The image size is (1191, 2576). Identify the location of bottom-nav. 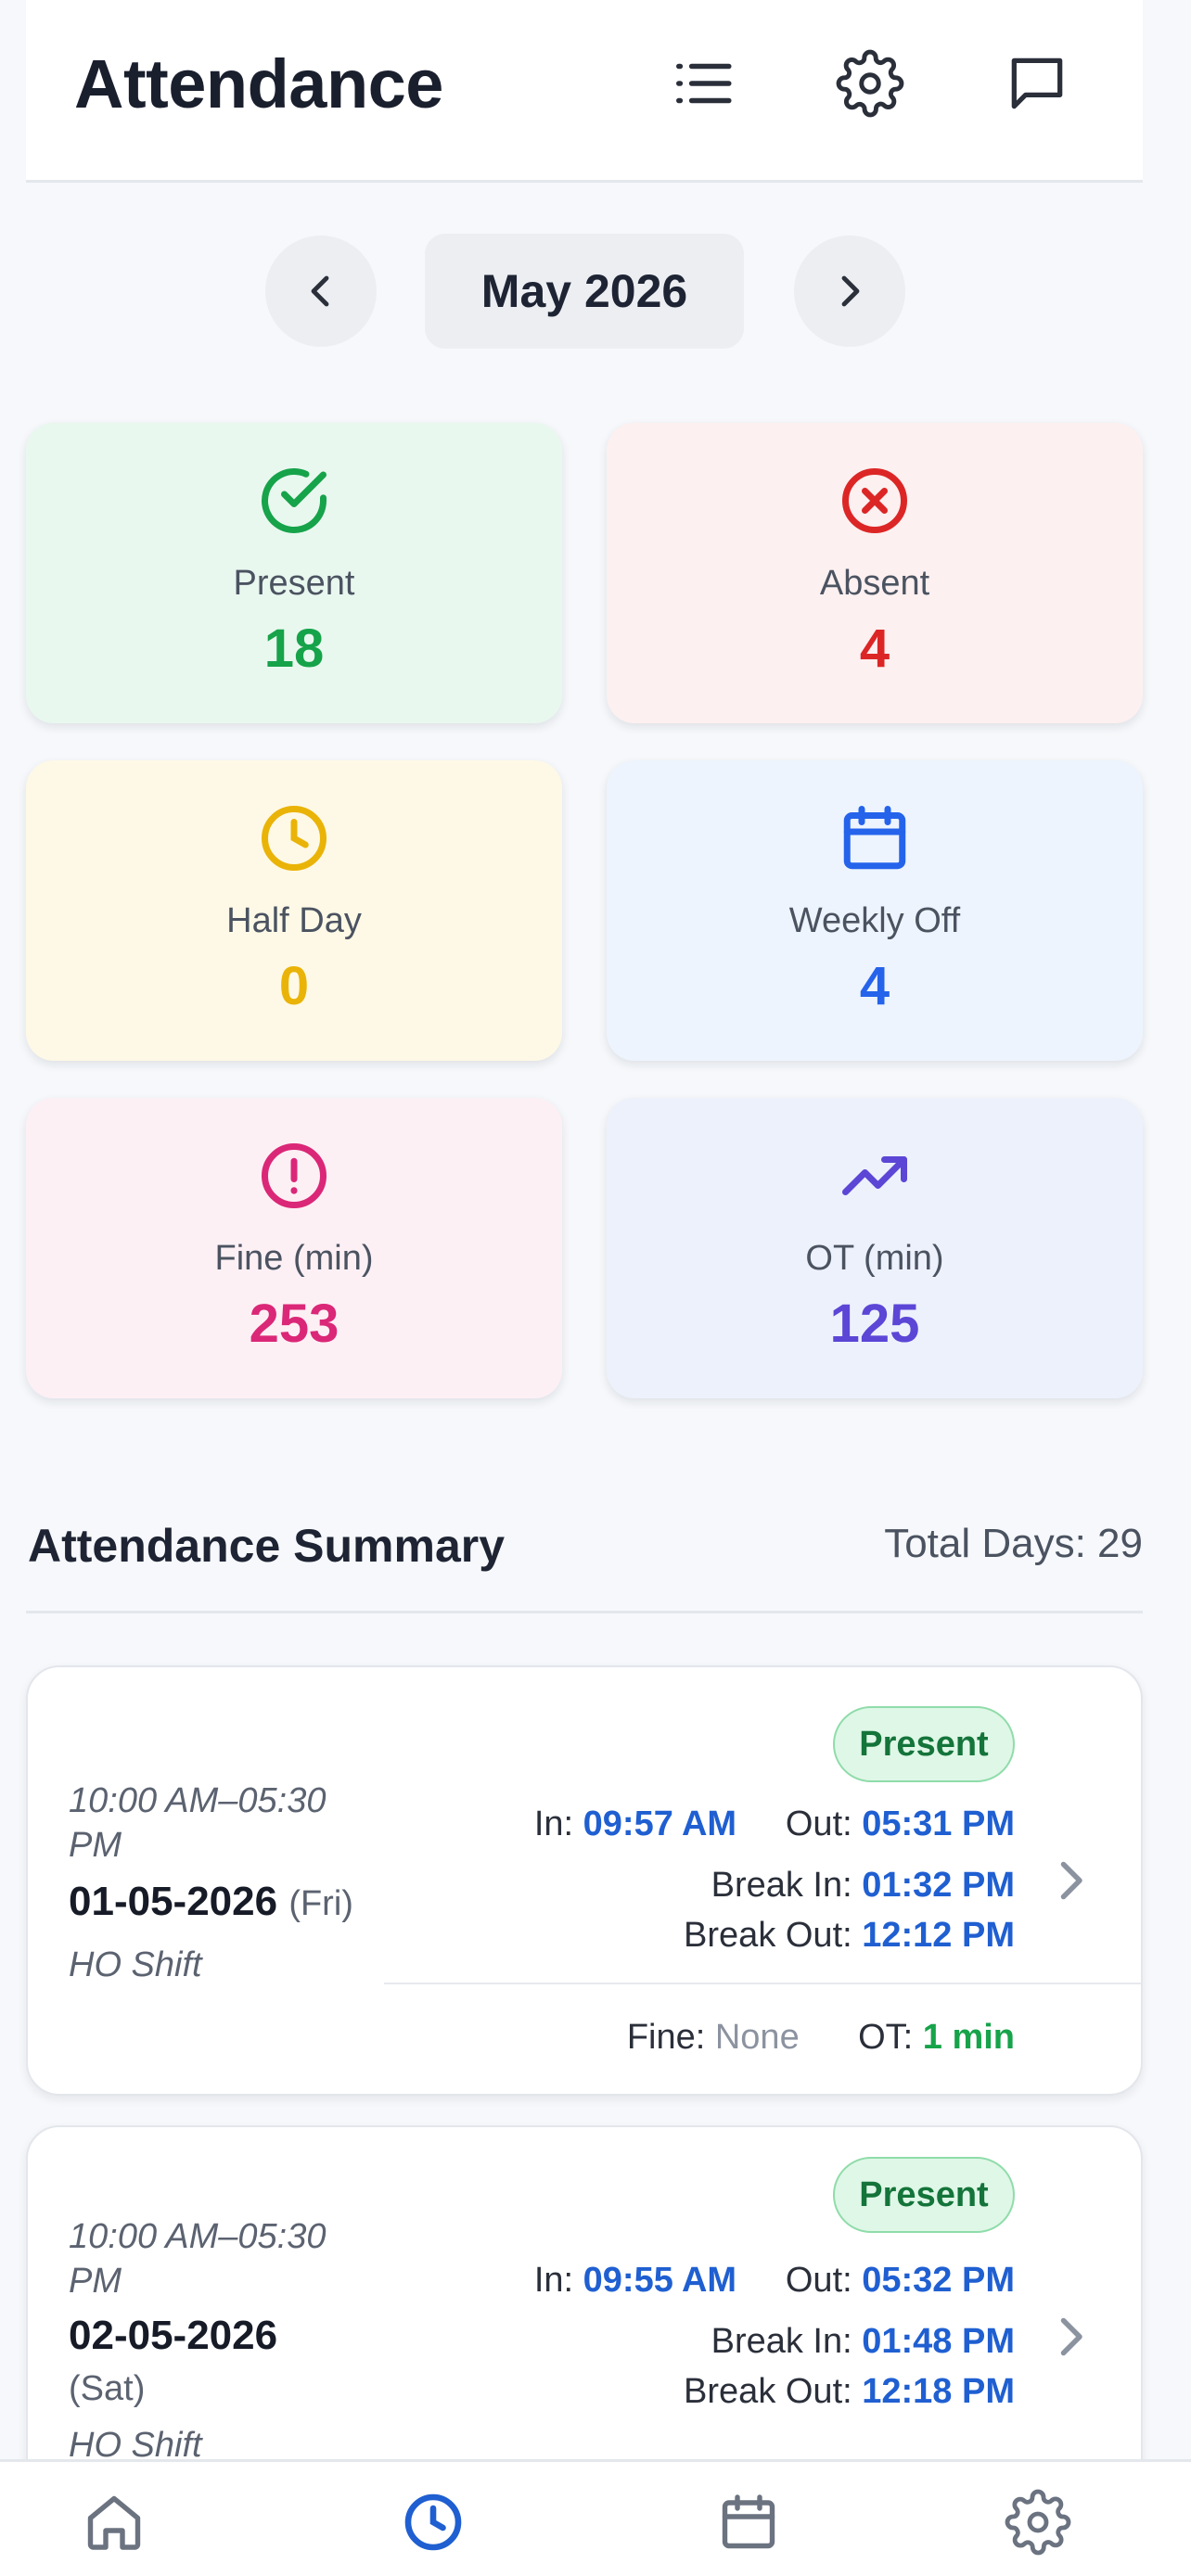
(595, 2517).